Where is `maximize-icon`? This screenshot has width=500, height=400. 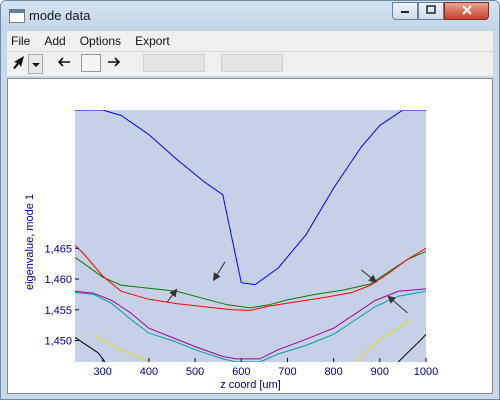 maximize-icon is located at coordinates (431, 11).